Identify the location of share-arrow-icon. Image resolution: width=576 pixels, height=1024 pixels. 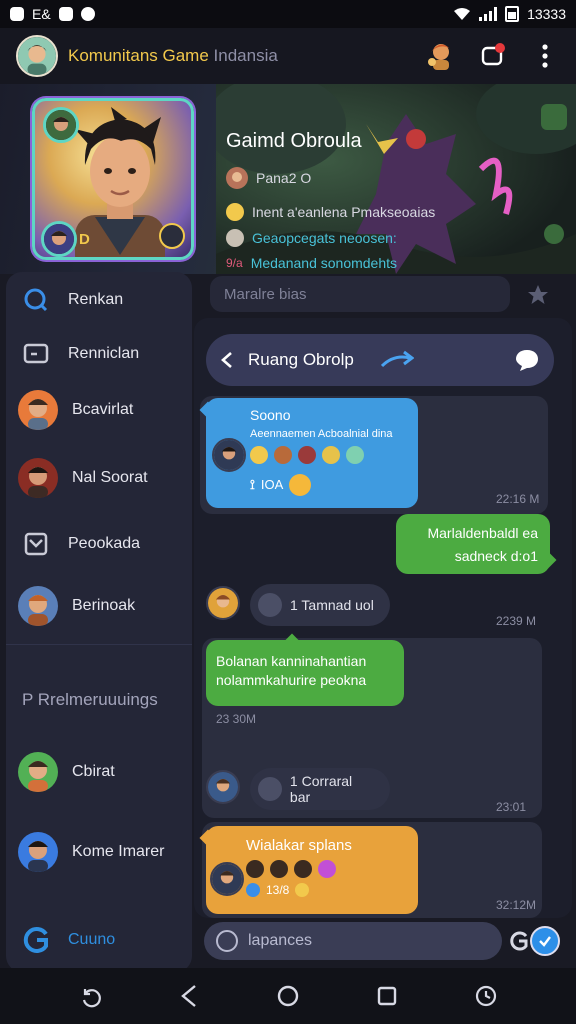
(397, 360).